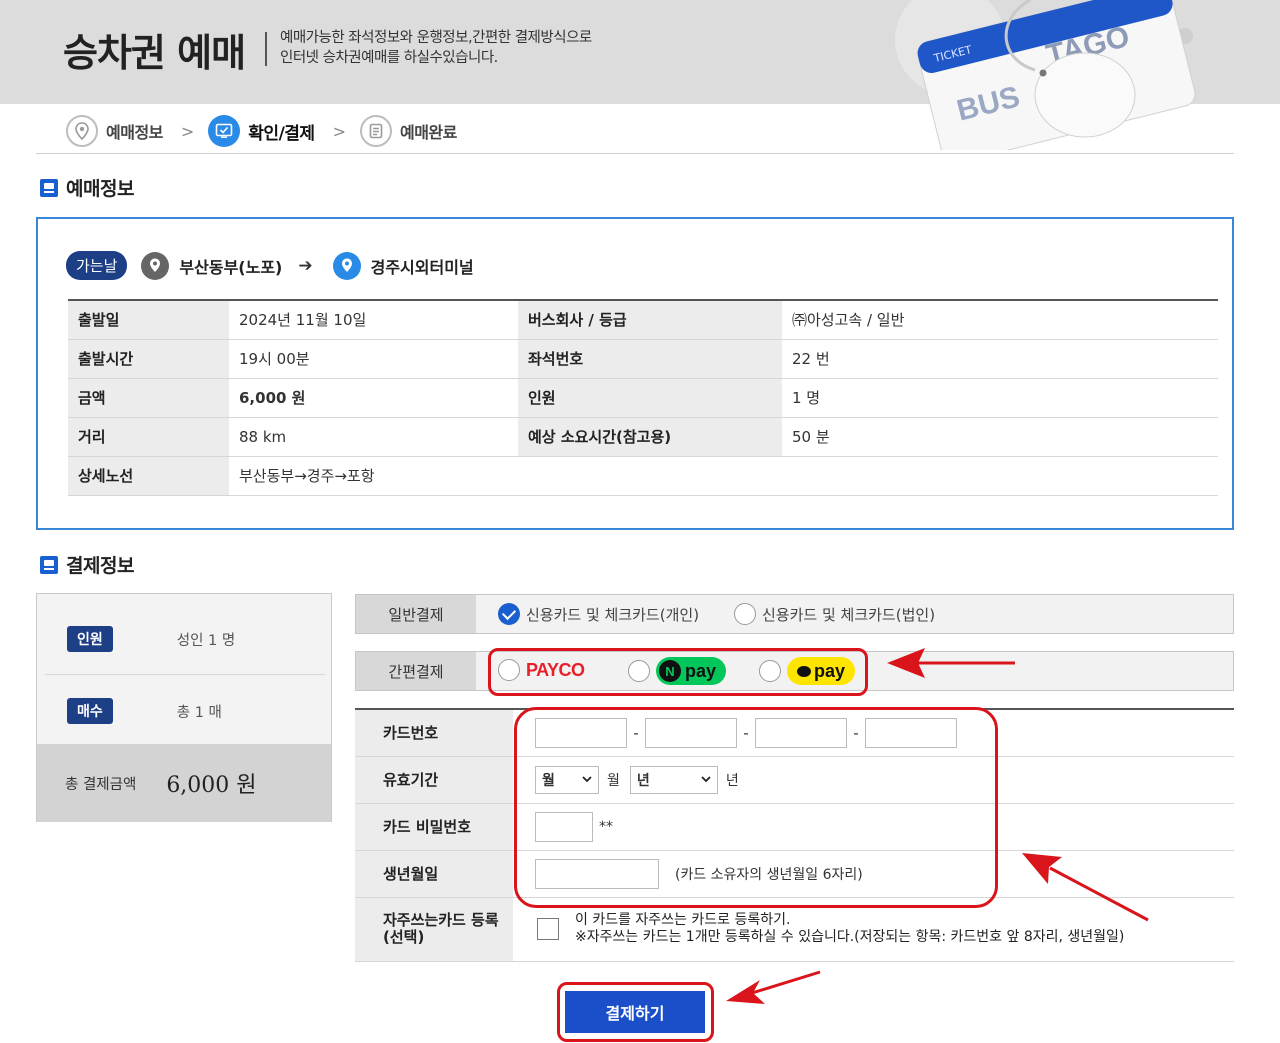 Image resolution: width=1280 pixels, height=1043 pixels. What do you see at coordinates (732, 780) in the screenshot?
I see `year-unit: 년` at bounding box center [732, 780].